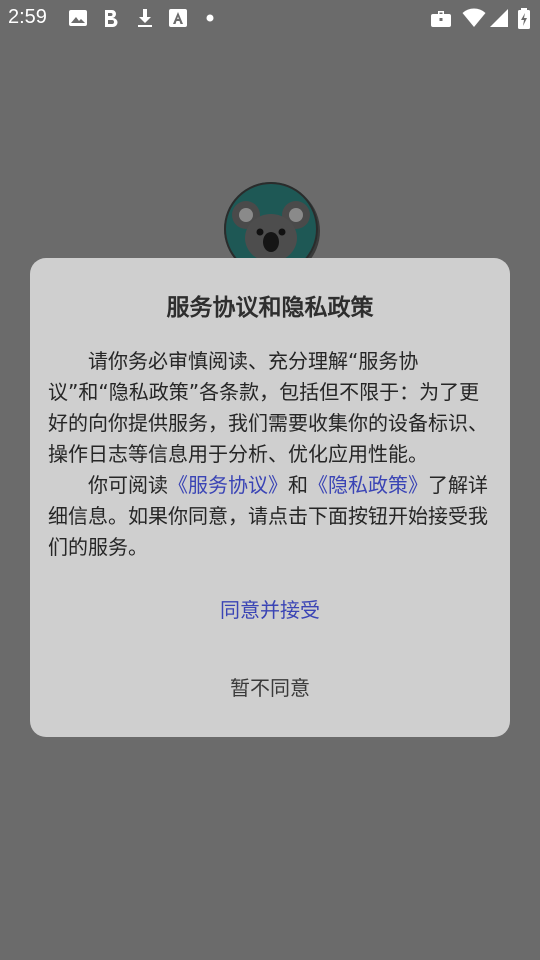 The height and width of the screenshot is (960, 540). I want to click on p2-text-2: 和, so click(298, 485).